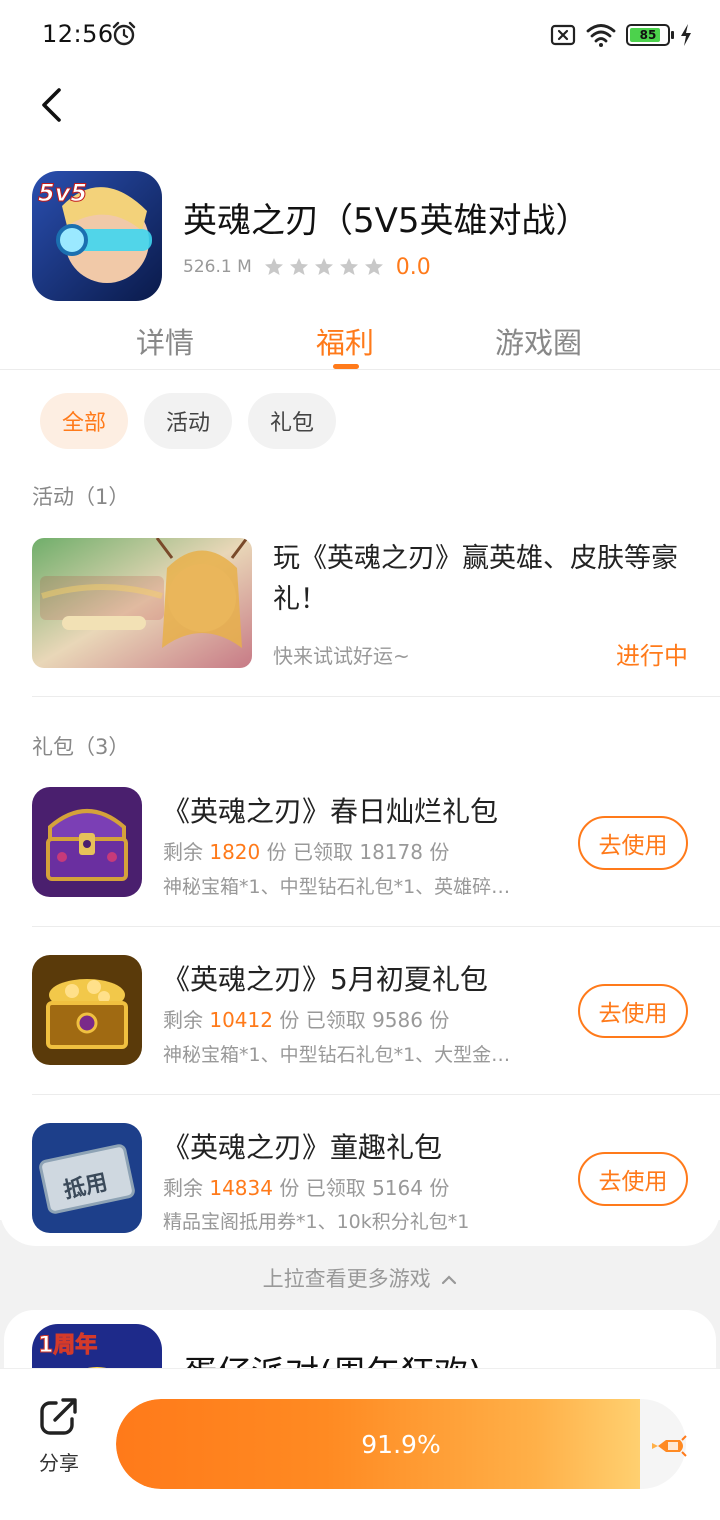 This screenshot has width=720, height=1520. Describe the element at coordinates (81, 497) in the screenshot. I see `activities-section-title: 活动（1）` at that location.